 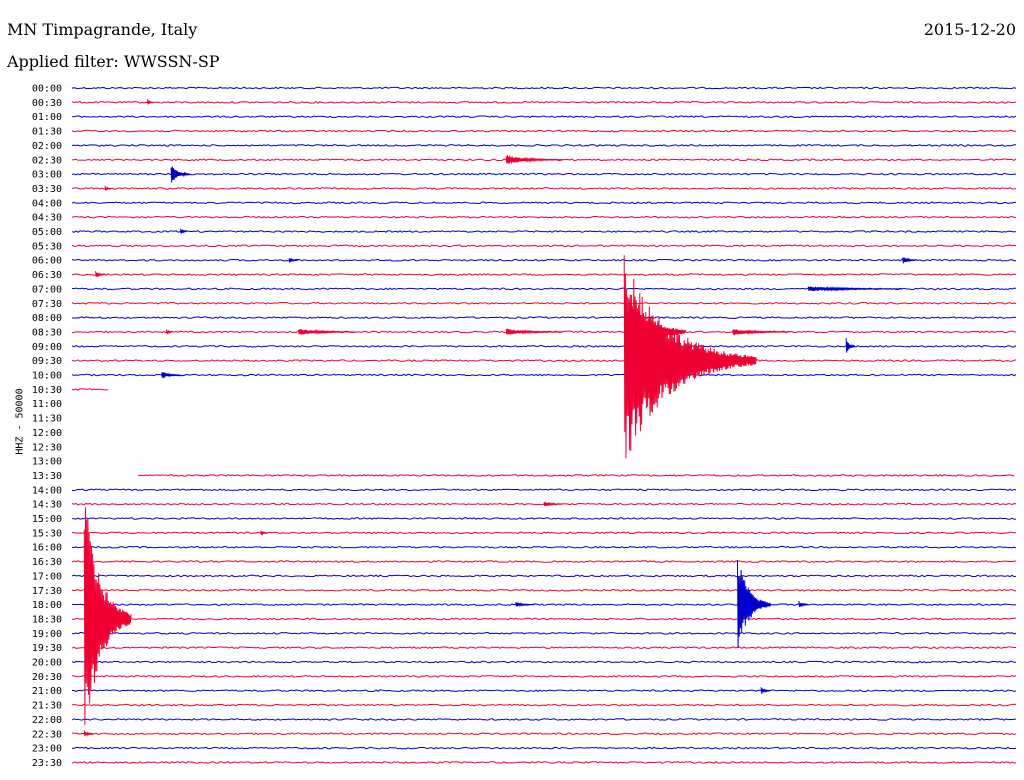 What do you see at coordinates (47, 232) in the screenshot?
I see `row-time-label: 05:00` at bounding box center [47, 232].